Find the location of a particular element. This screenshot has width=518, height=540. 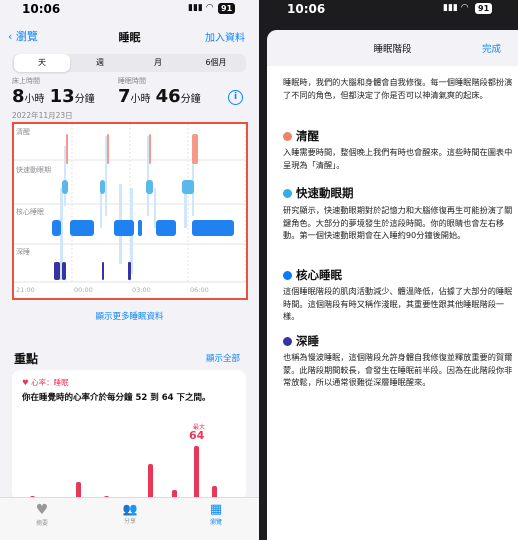

range-6month-tab: 6個月 is located at coordinates (216, 63).